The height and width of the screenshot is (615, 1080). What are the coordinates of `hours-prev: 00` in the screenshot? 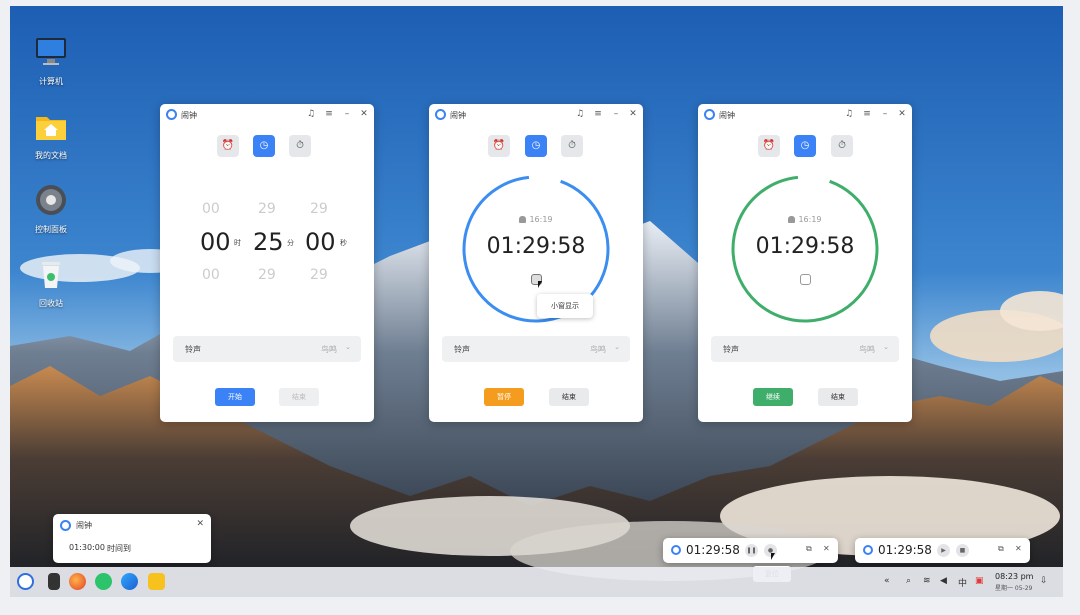 It's located at (211, 209).